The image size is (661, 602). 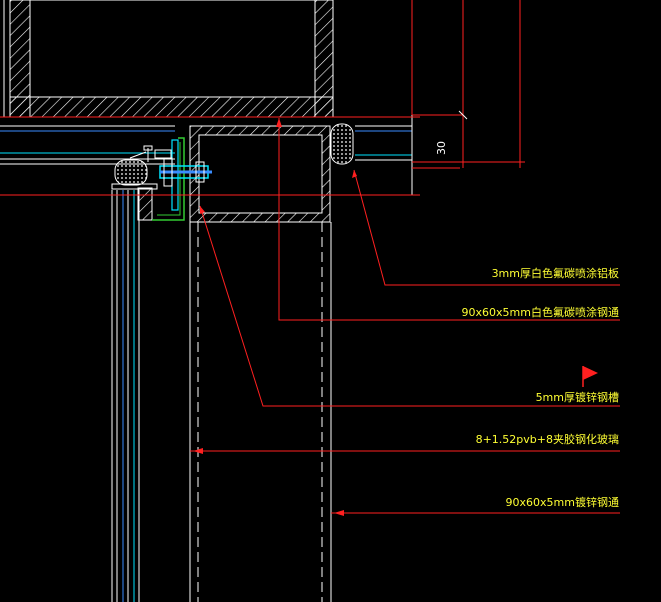 What do you see at coordinates (260, 412) in the screenshot?
I see `vertical-mullion` at bounding box center [260, 412].